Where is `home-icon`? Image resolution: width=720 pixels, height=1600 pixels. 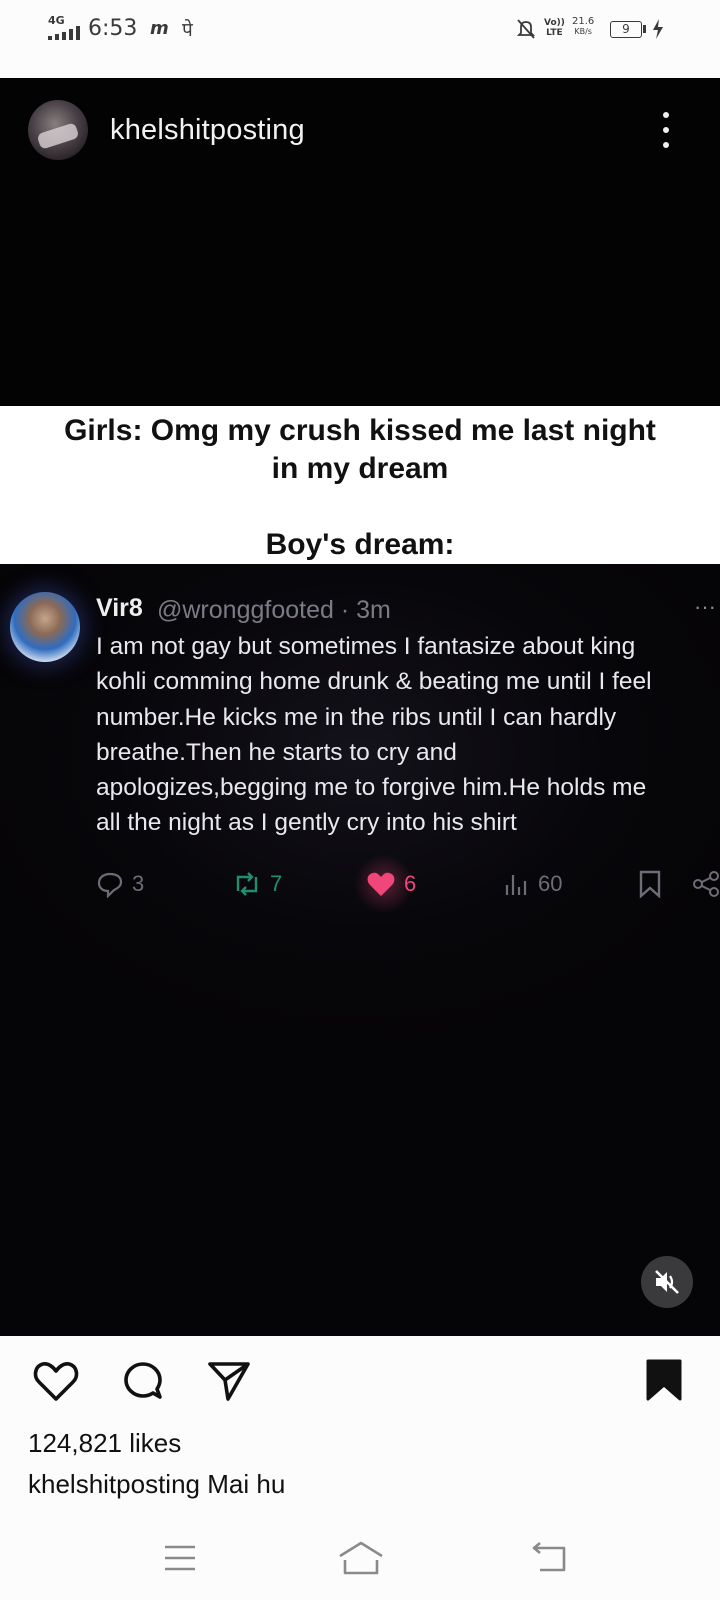
home-icon is located at coordinates (361, 1558).